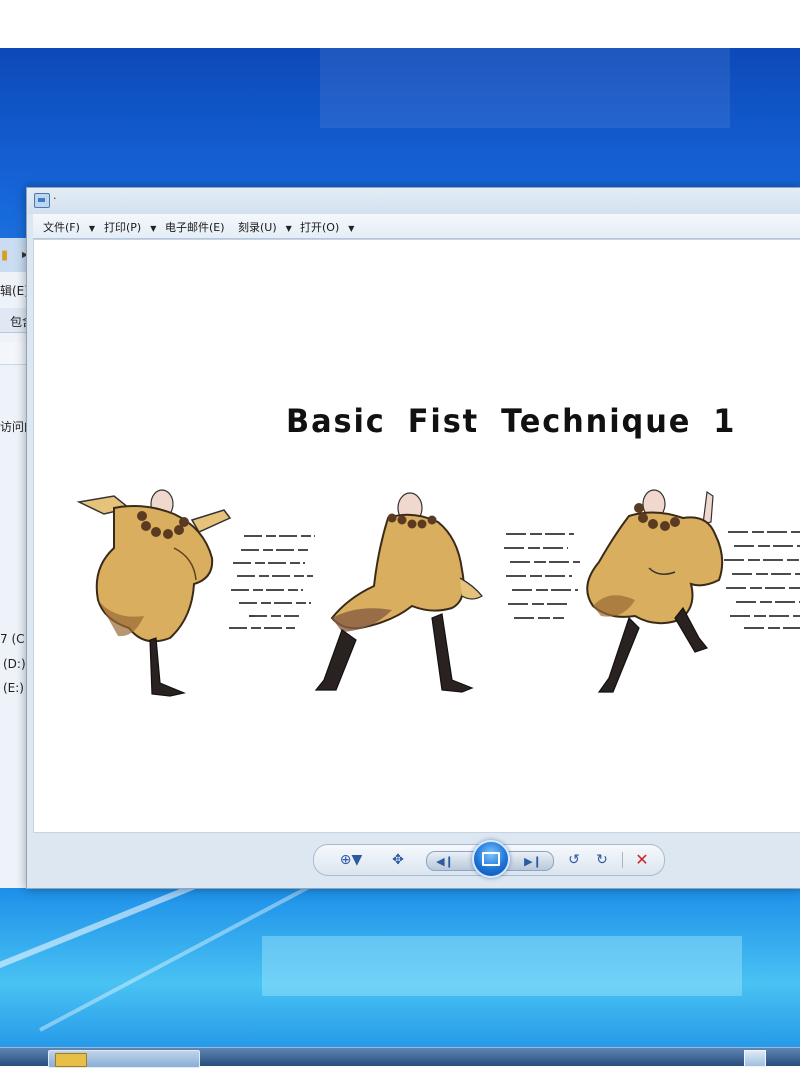 This screenshot has width=800, height=1068. Describe the element at coordinates (413, 201) in the screenshot. I see `titlebar: ·` at that location.